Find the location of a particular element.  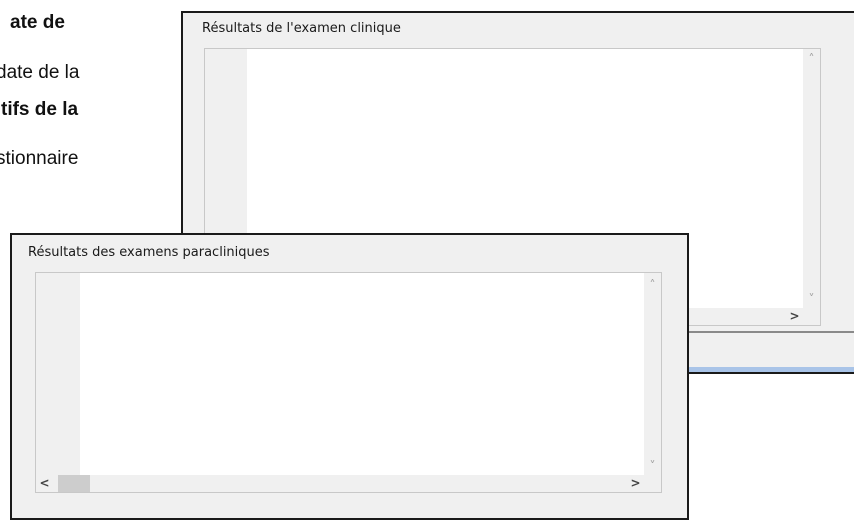

clinical-exam-vertical-scrollbar: ˄ ˅ is located at coordinates (811, 178).